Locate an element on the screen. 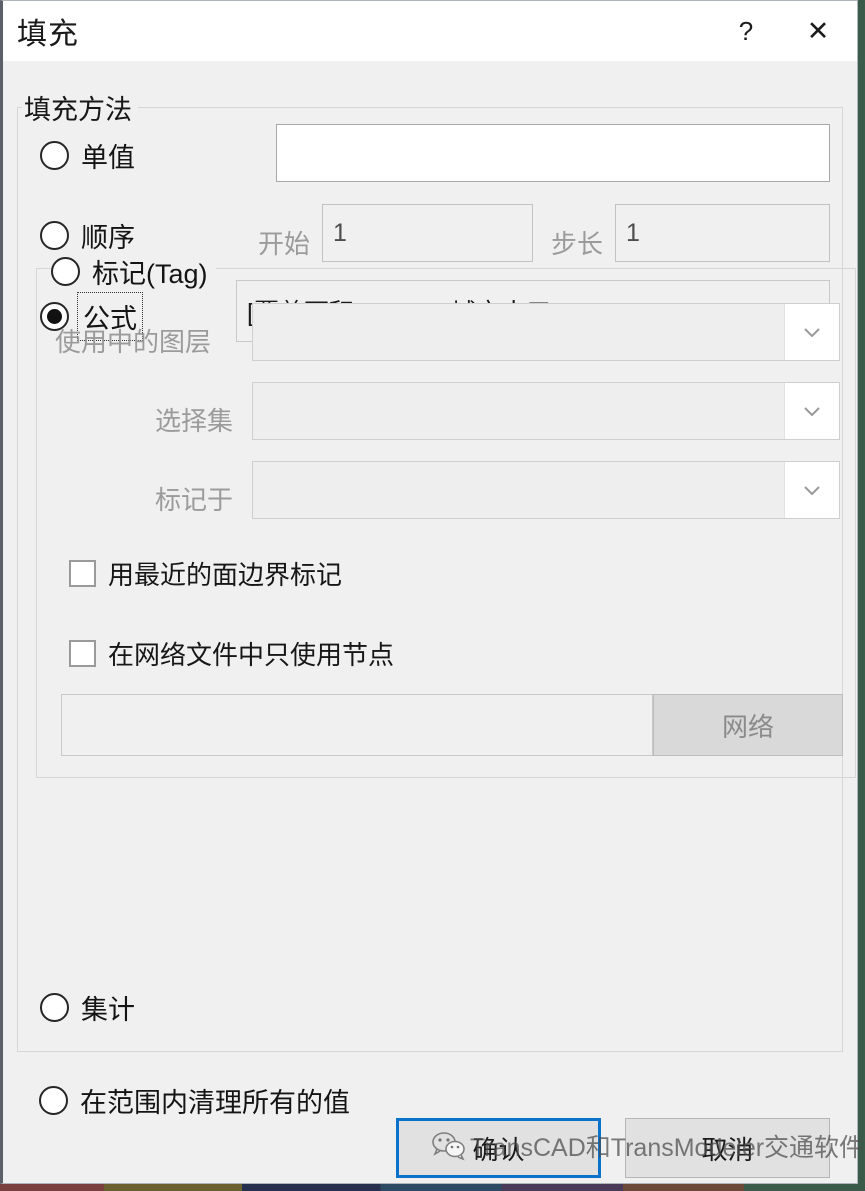 Image resolution: width=865 pixels, height=1191 pixels. start-label: 开始 is located at coordinates (284, 244).